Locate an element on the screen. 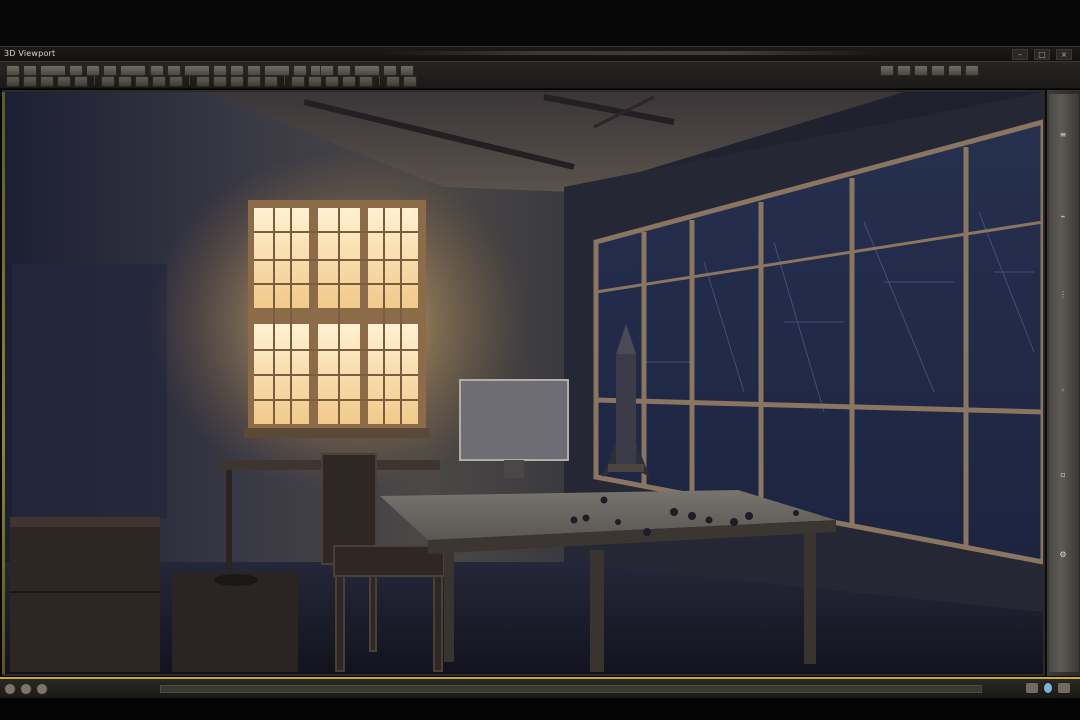 This screenshot has height=720, width=1080. save-icon-secondary is located at coordinates (30, 81).